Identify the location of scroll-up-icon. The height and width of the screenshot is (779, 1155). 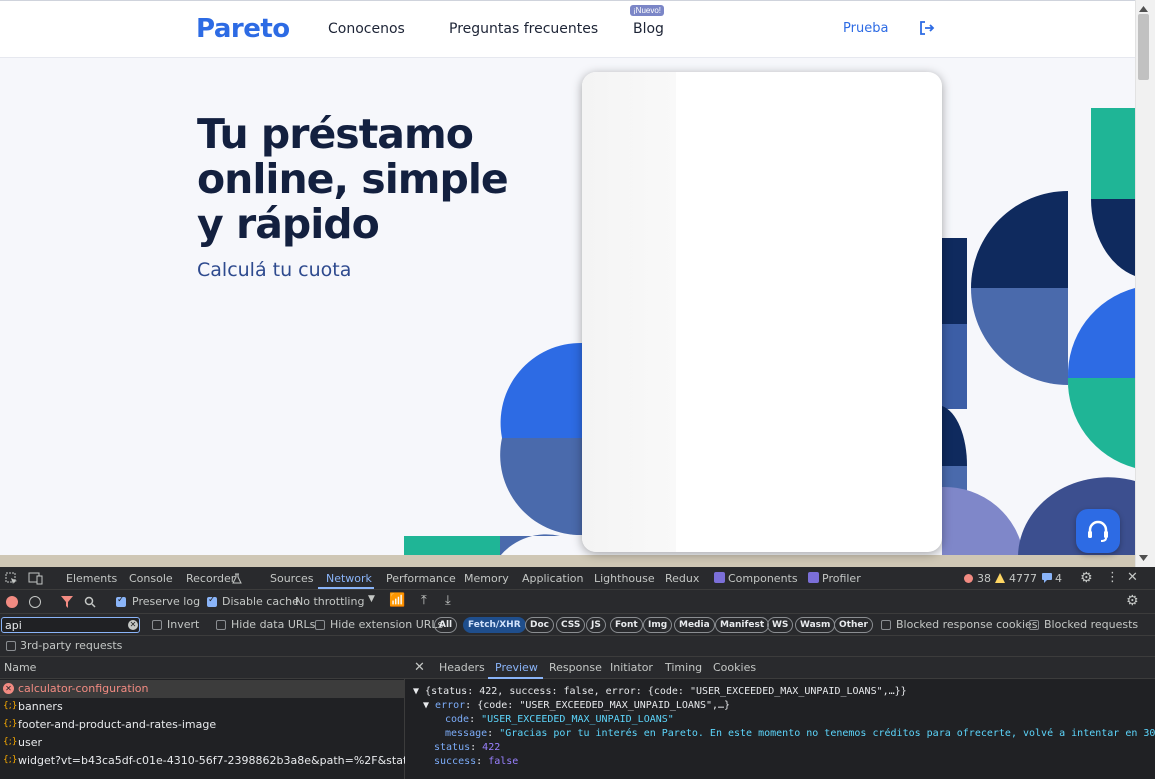
(1143, 9).